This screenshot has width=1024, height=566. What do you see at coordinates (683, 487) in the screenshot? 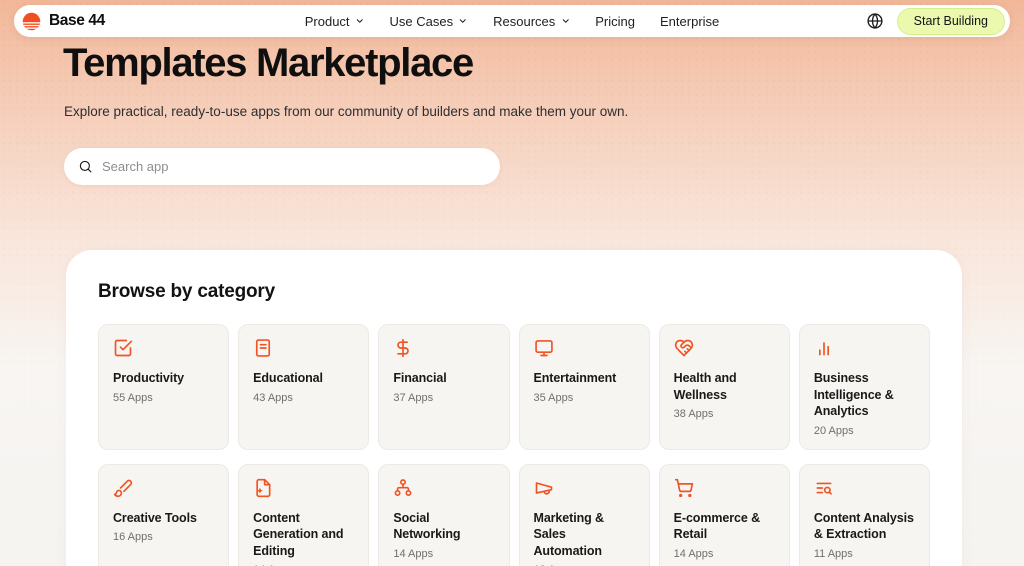
I see `cart-icon` at bounding box center [683, 487].